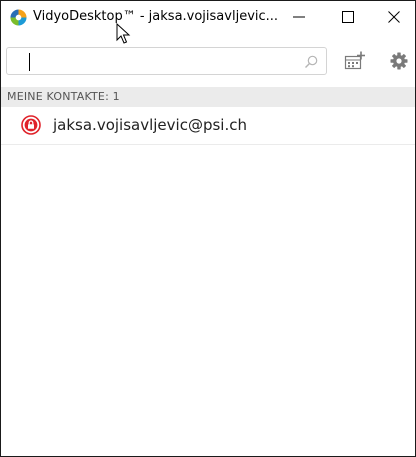 The width and height of the screenshot is (416, 457). Describe the element at coordinates (150, 125) in the screenshot. I see `contact-name: jaksa.vojisavljevic@psi.ch` at that location.